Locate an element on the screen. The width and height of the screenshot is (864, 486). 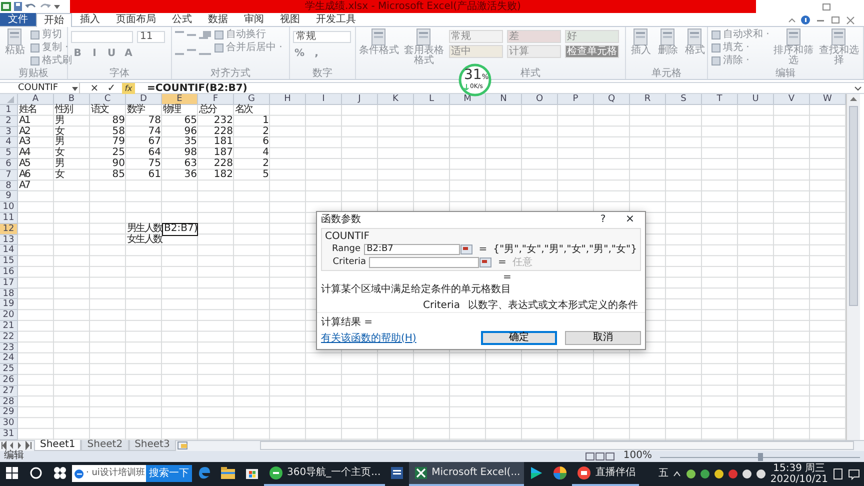
row-header: 14 is located at coordinates (9, 250).